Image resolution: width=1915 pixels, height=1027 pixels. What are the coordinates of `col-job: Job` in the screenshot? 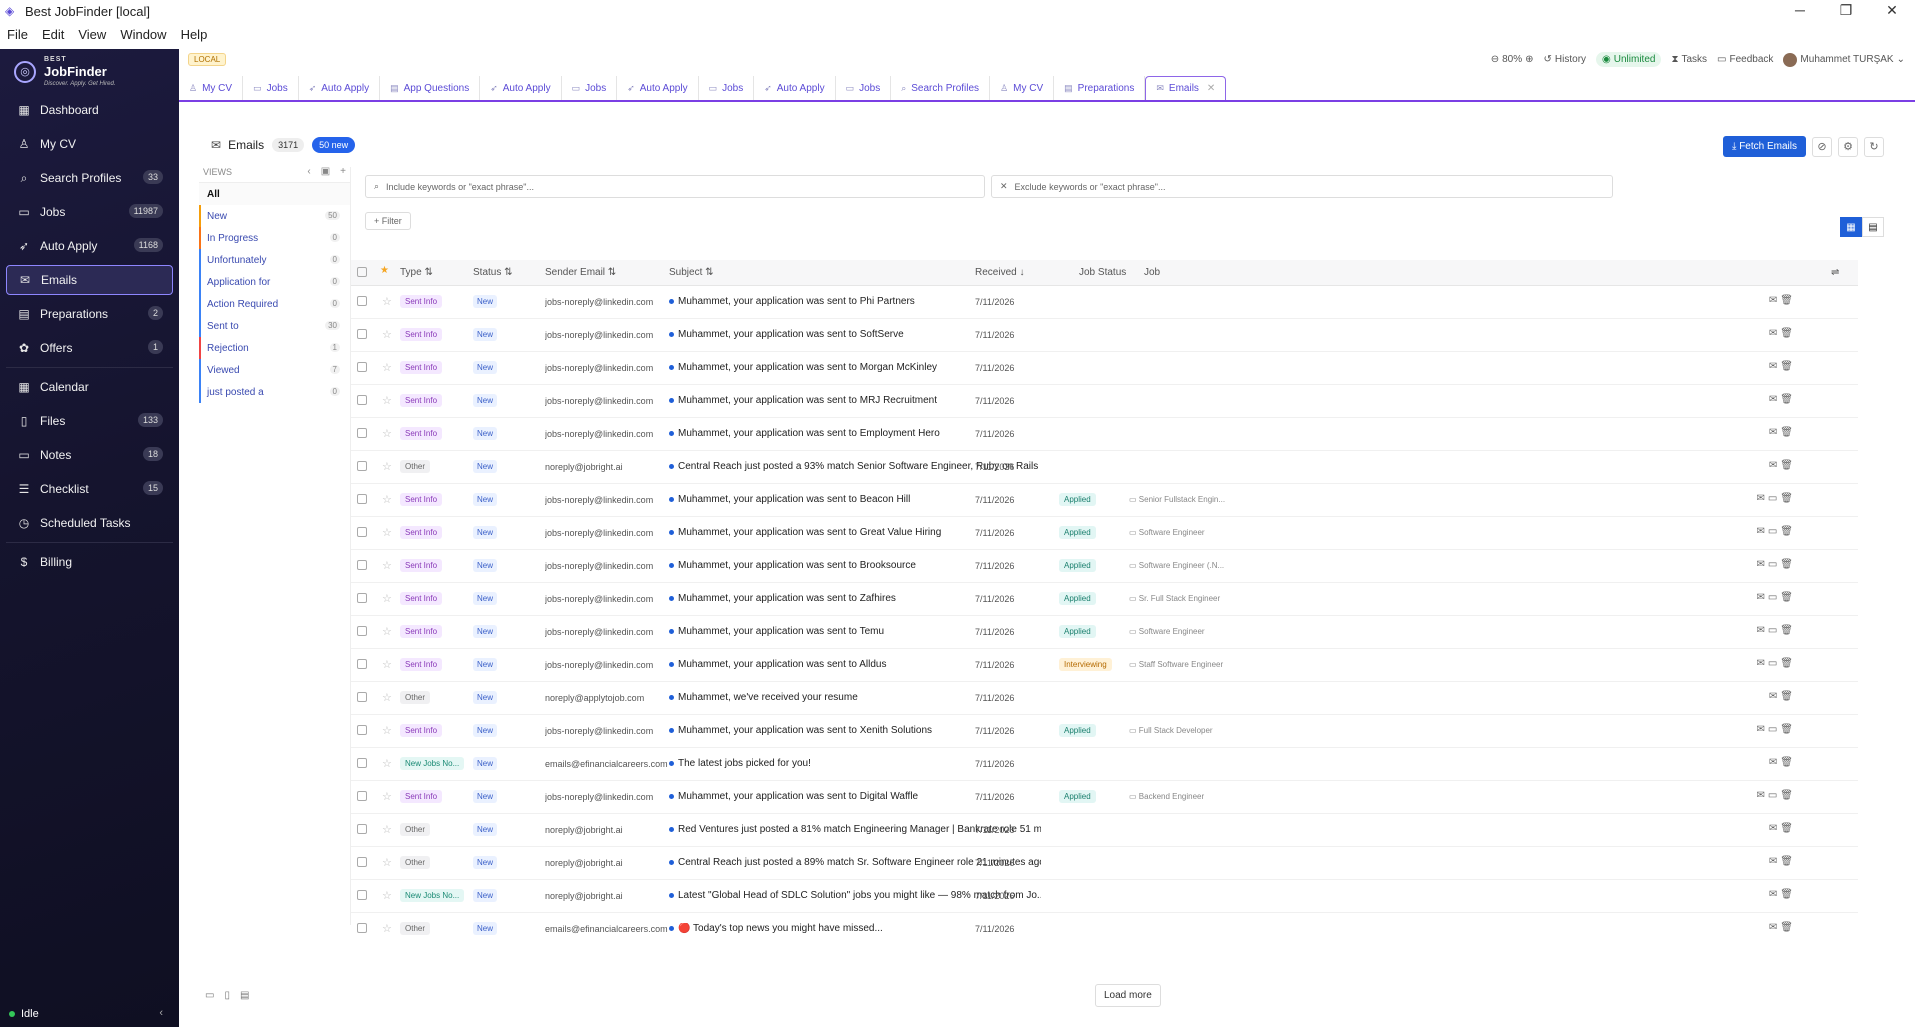 It's located at (1152, 272).